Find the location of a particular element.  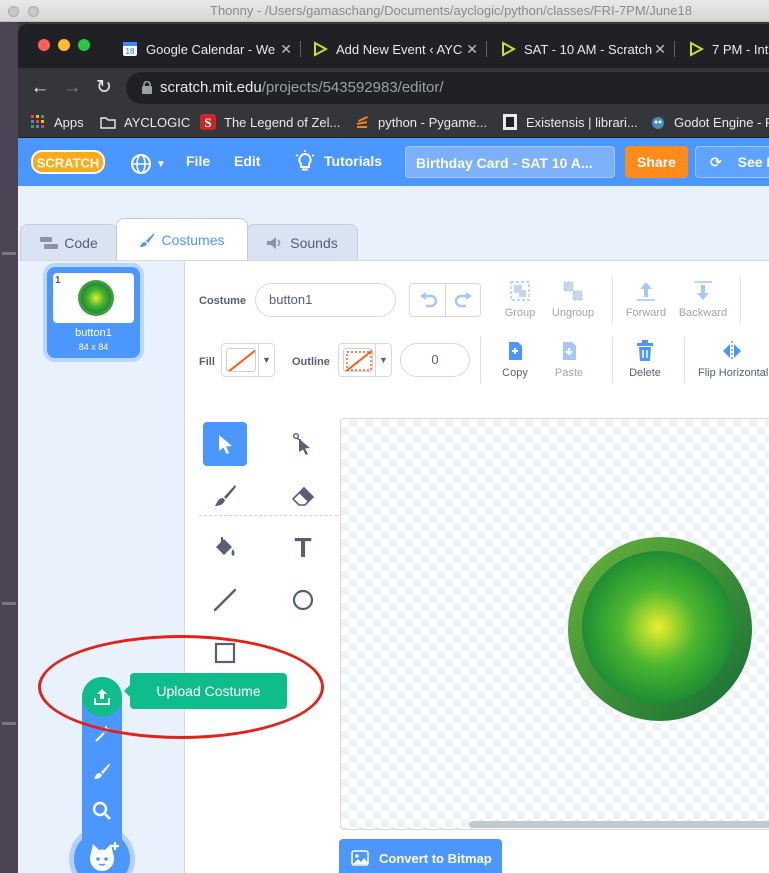

canvas-horizontal-scrollbar is located at coordinates (619, 824).